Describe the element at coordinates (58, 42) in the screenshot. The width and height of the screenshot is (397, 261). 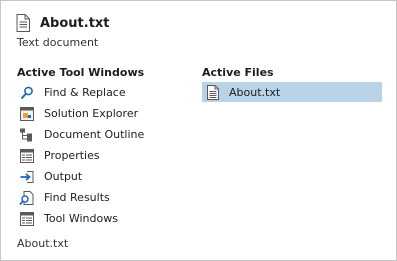
I see `document-type-label: Text document` at that location.